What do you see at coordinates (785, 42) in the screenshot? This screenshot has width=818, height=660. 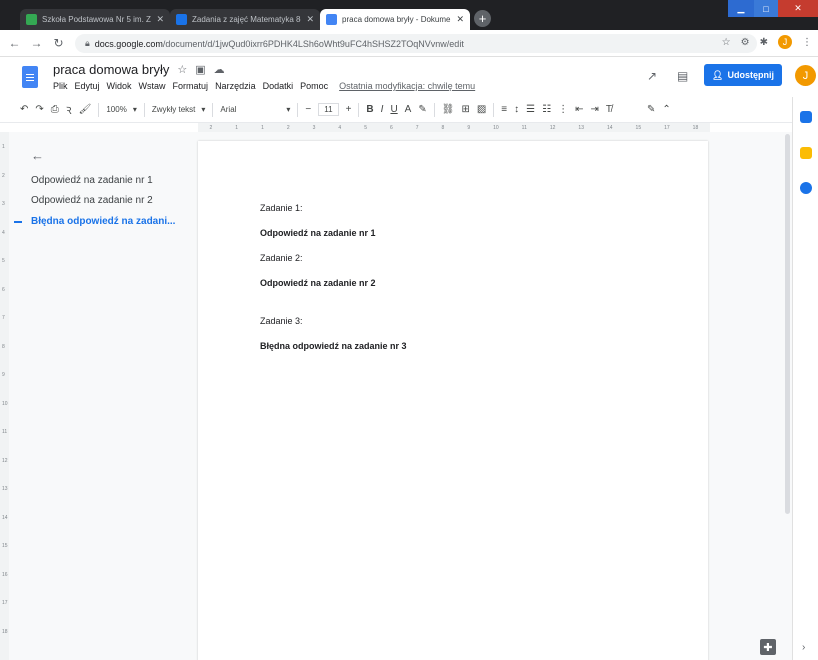 I see `profile-avatar: J` at bounding box center [785, 42].